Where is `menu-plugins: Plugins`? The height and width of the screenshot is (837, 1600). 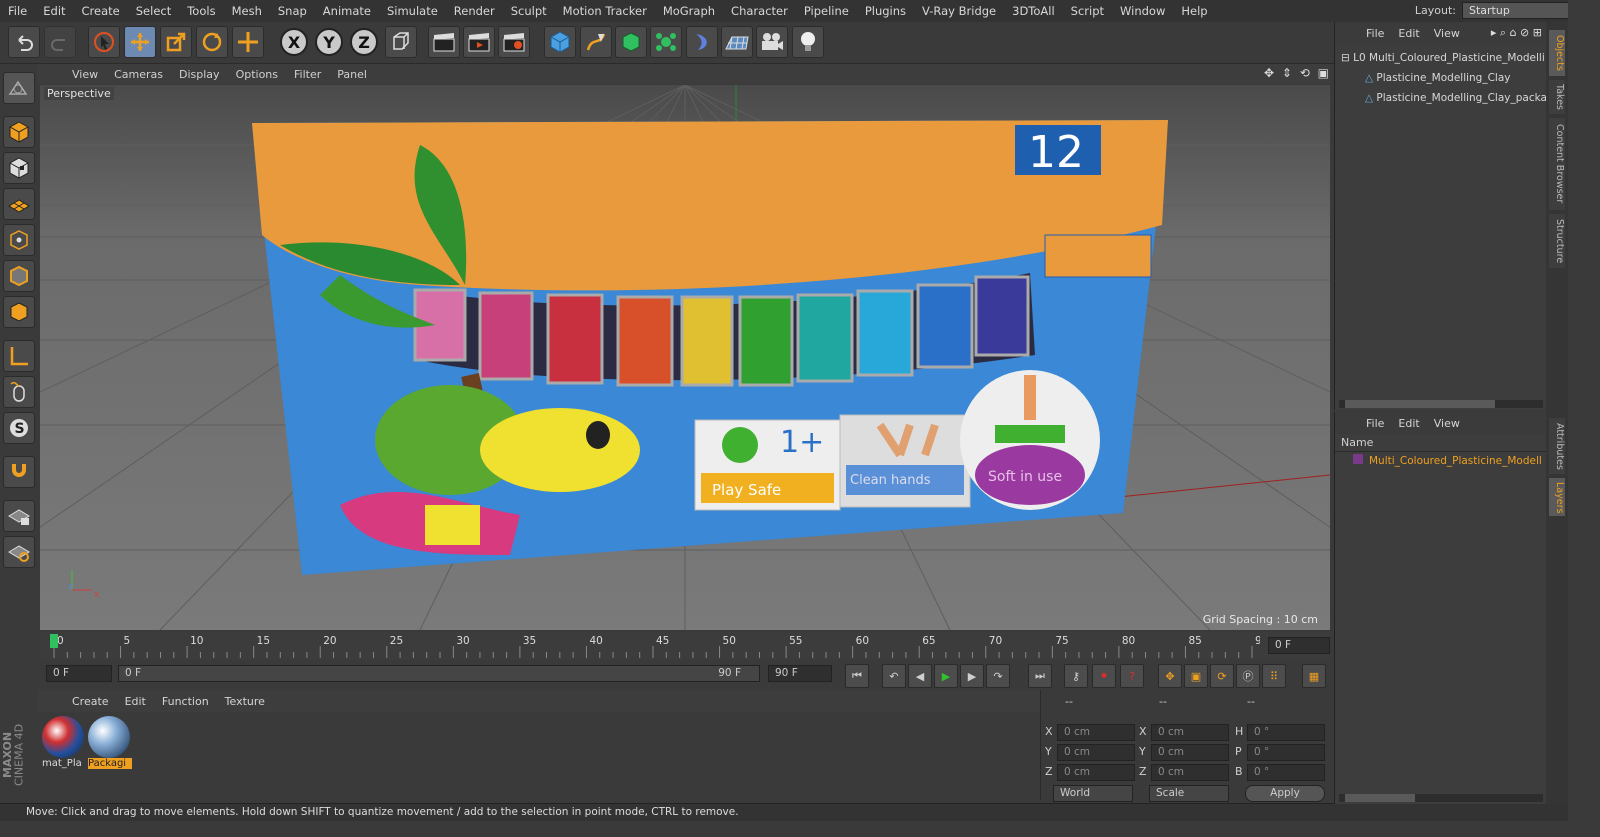 menu-plugins: Plugins is located at coordinates (885, 11).